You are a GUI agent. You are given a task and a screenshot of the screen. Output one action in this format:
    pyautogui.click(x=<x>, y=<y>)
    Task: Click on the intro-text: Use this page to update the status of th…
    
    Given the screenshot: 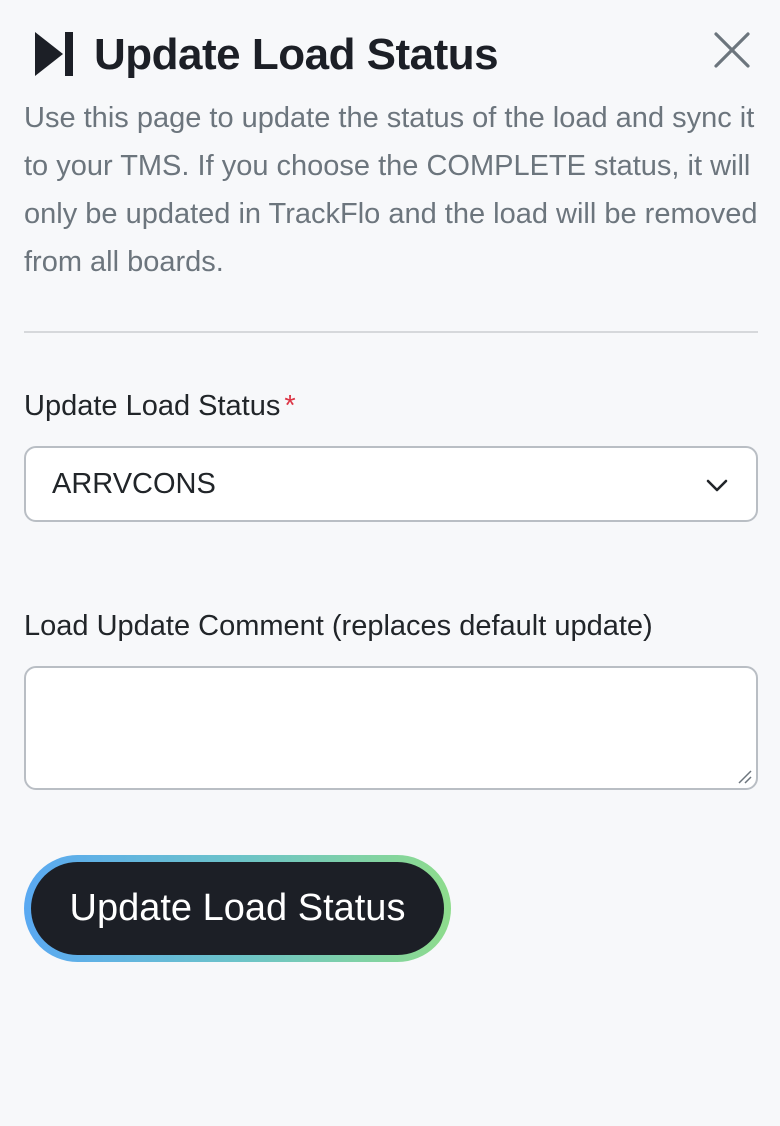 What is the action you would take?
    pyautogui.click(x=391, y=190)
    